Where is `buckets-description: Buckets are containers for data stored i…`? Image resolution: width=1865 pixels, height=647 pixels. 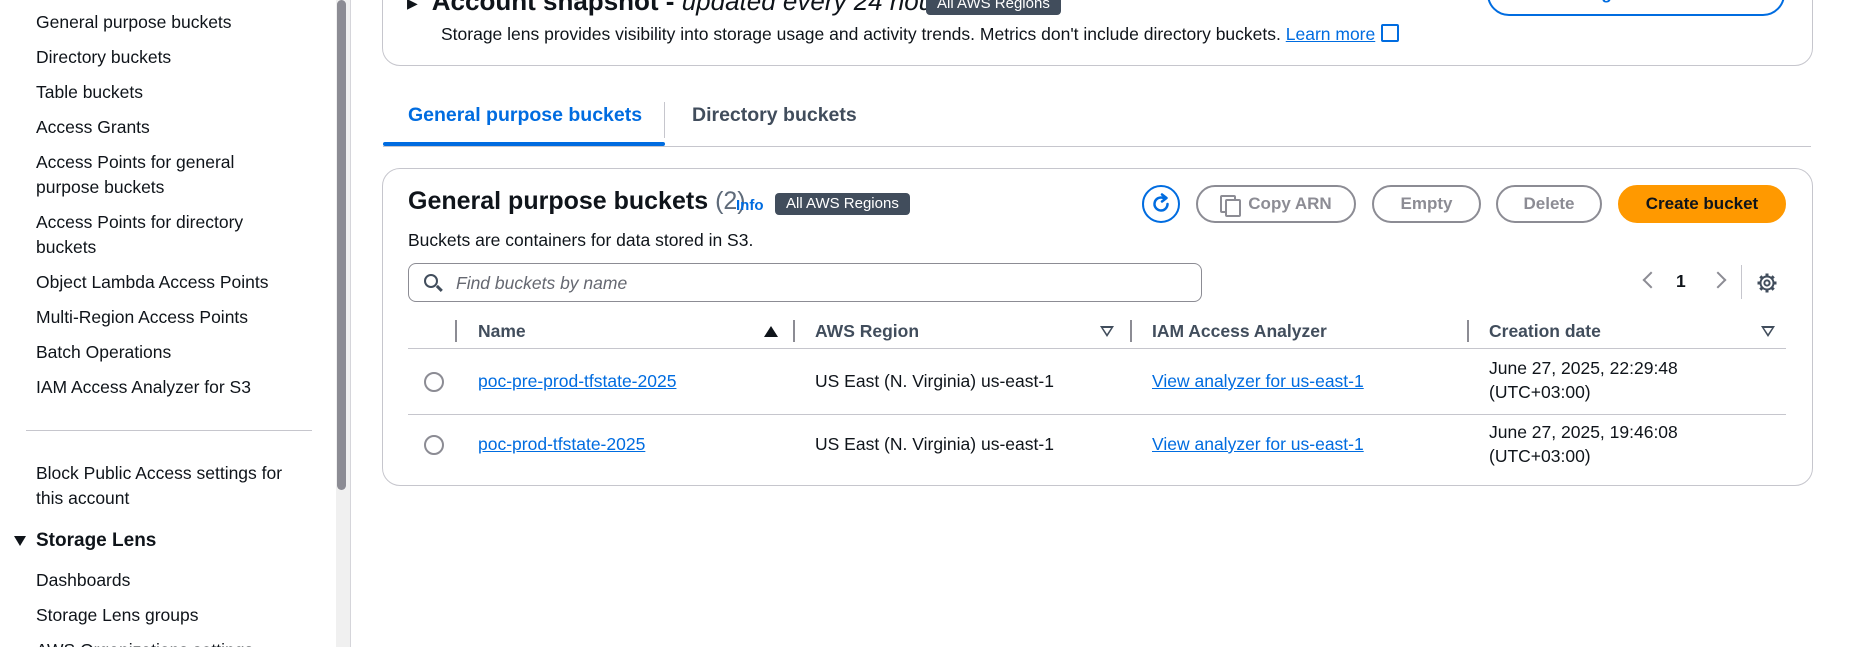
buckets-description: Buckets are containers for data stored i… is located at coordinates (581, 240).